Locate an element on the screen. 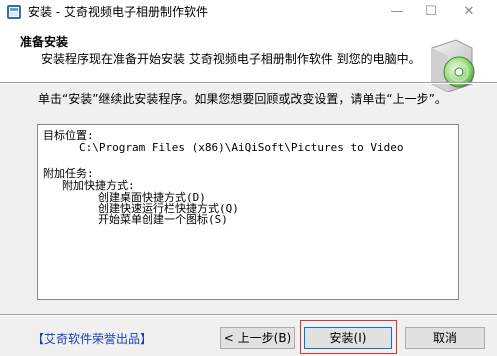 The image size is (497, 356). installer-app-icon is located at coordinates (14, 12).